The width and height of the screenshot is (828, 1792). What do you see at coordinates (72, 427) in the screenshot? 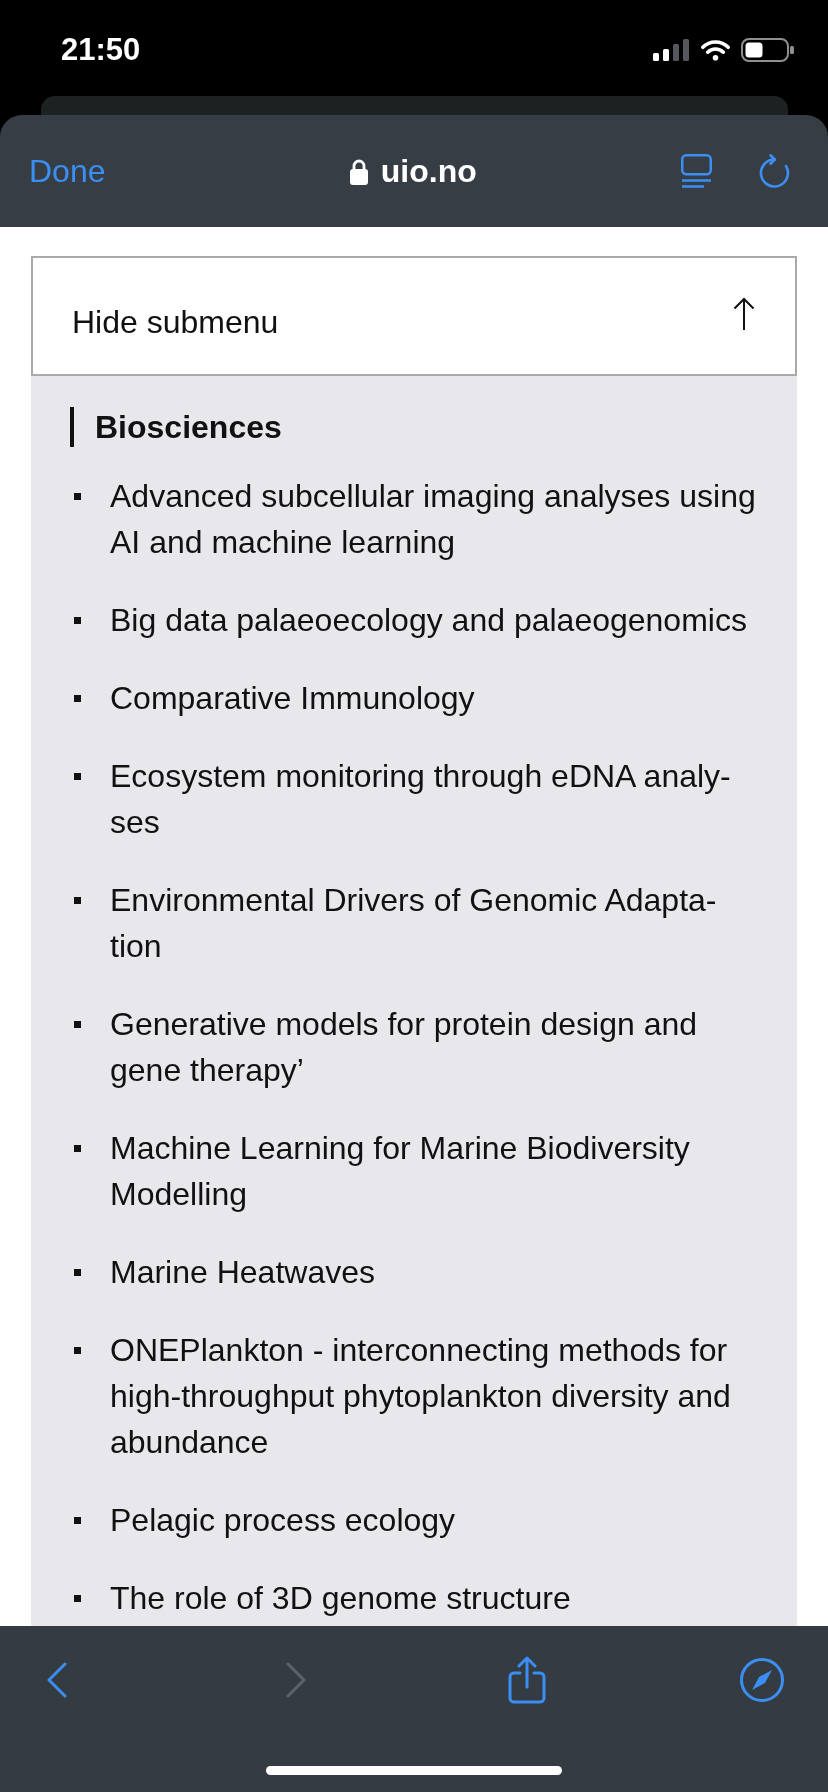
I see `accent-bar` at bounding box center [72, 427].